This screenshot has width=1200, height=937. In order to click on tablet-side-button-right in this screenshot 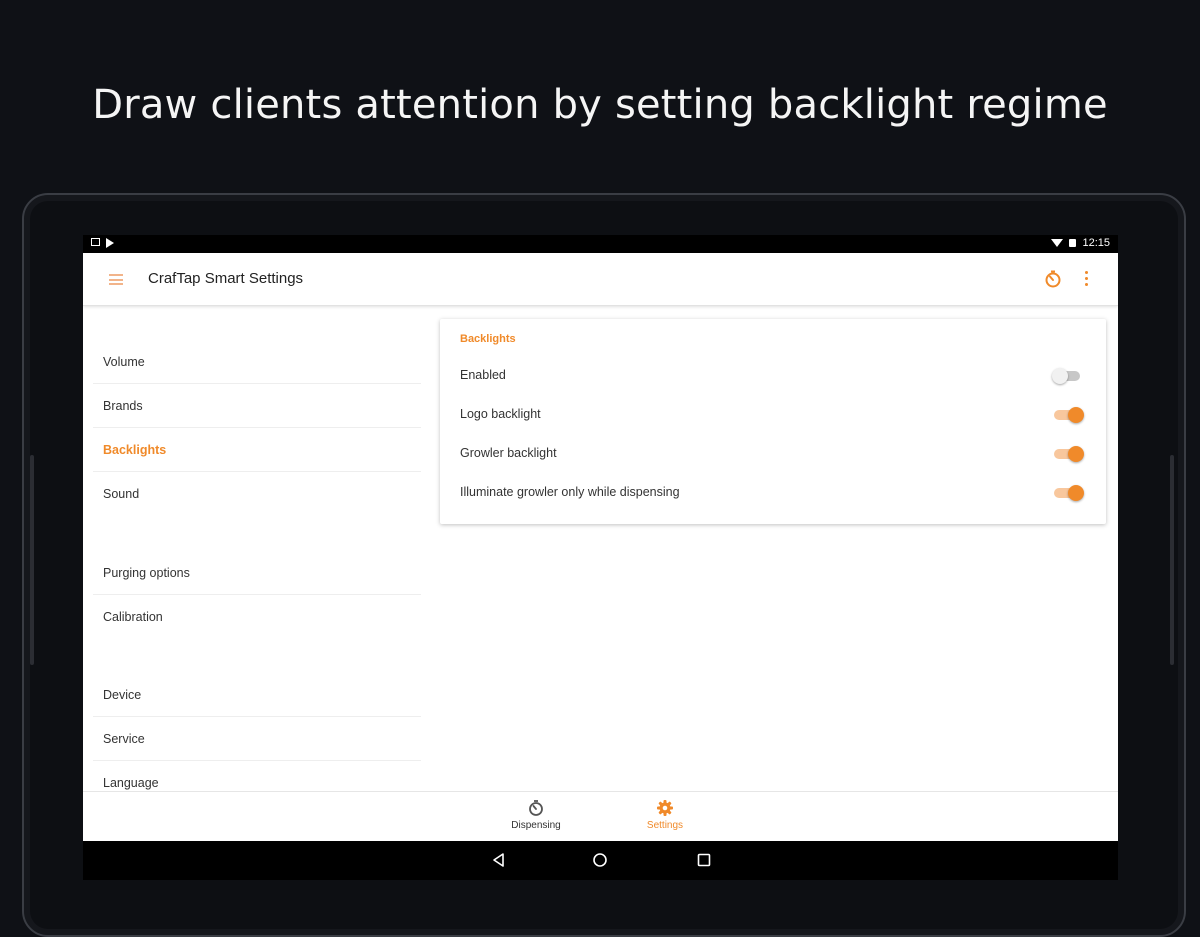, I will do `click(1172, 560)`.